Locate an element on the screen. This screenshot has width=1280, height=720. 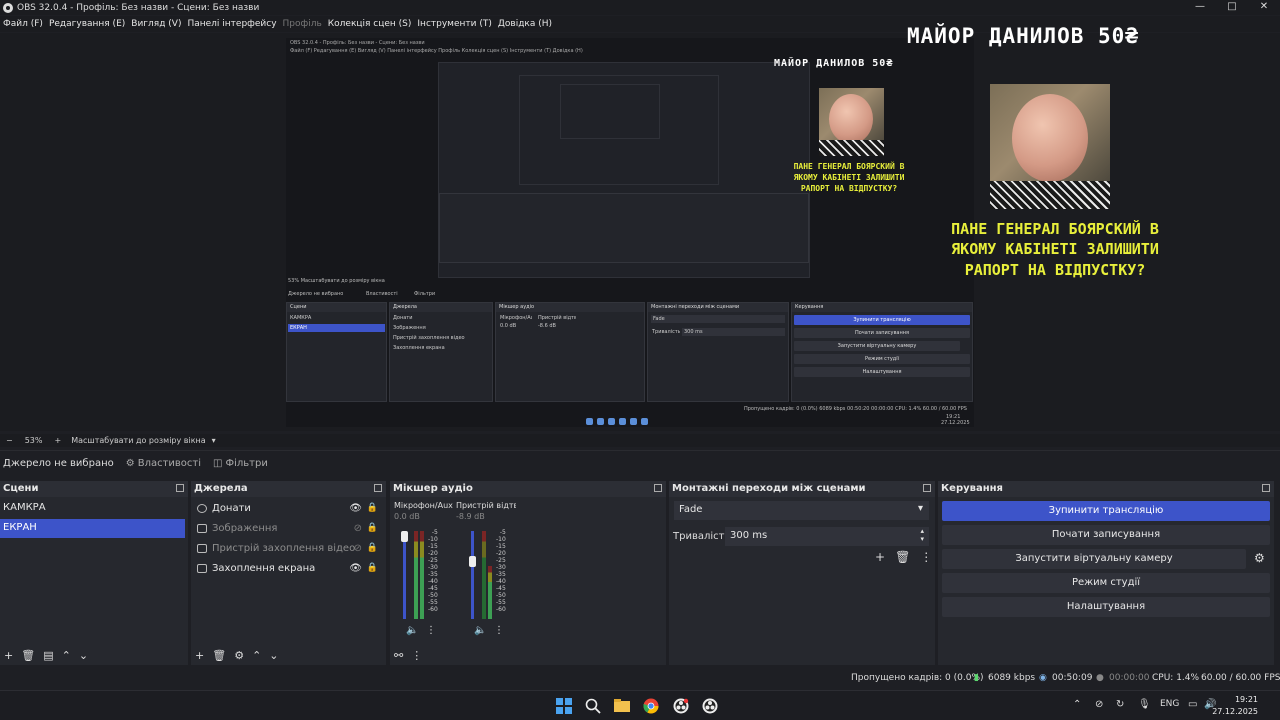
record-time: 00:00:00 is located at coordinates (1129, 678).